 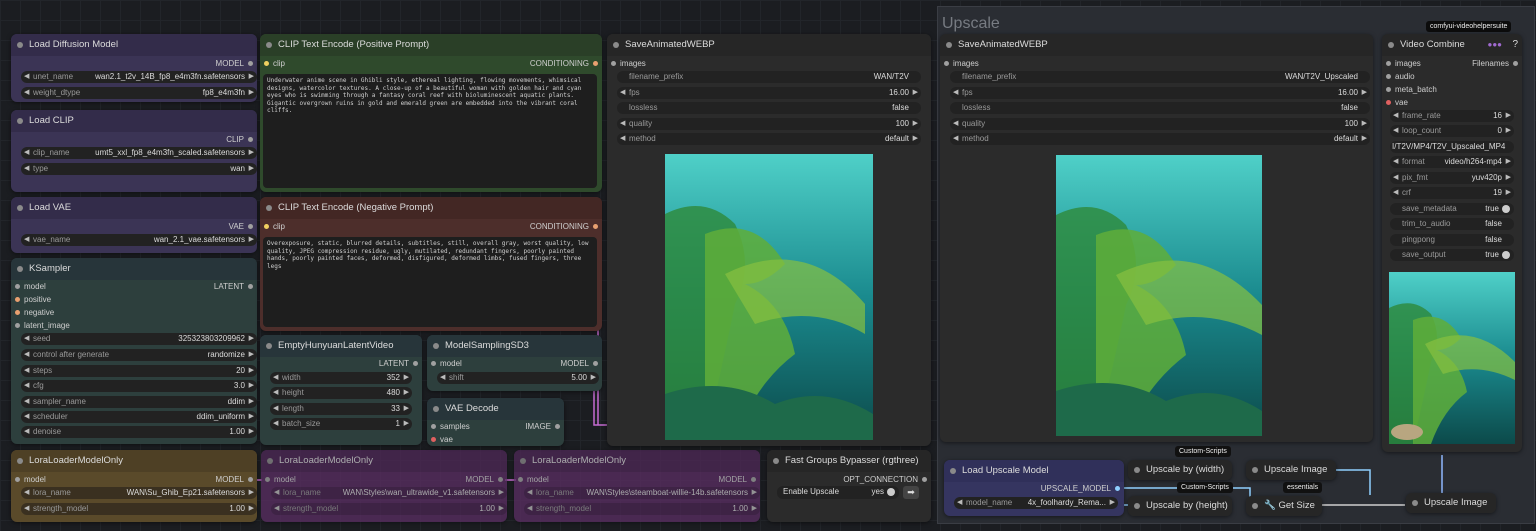 I want to click on collapse-dot, so click(x=20, y=45).